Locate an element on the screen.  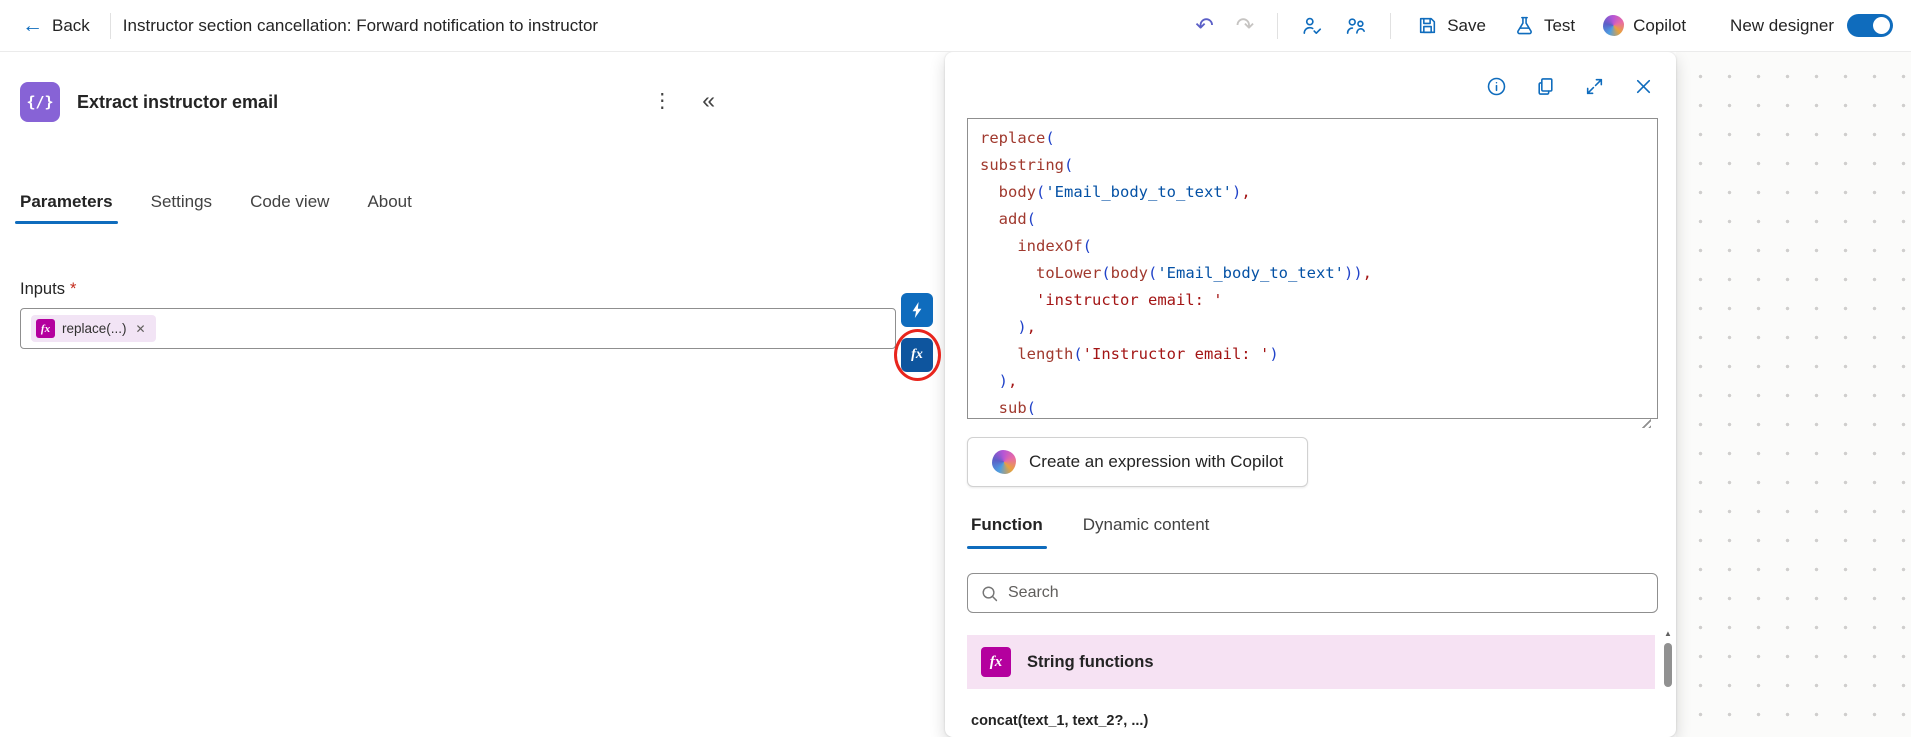
function-group-label: String functions is located at coordinates (1090, 661).